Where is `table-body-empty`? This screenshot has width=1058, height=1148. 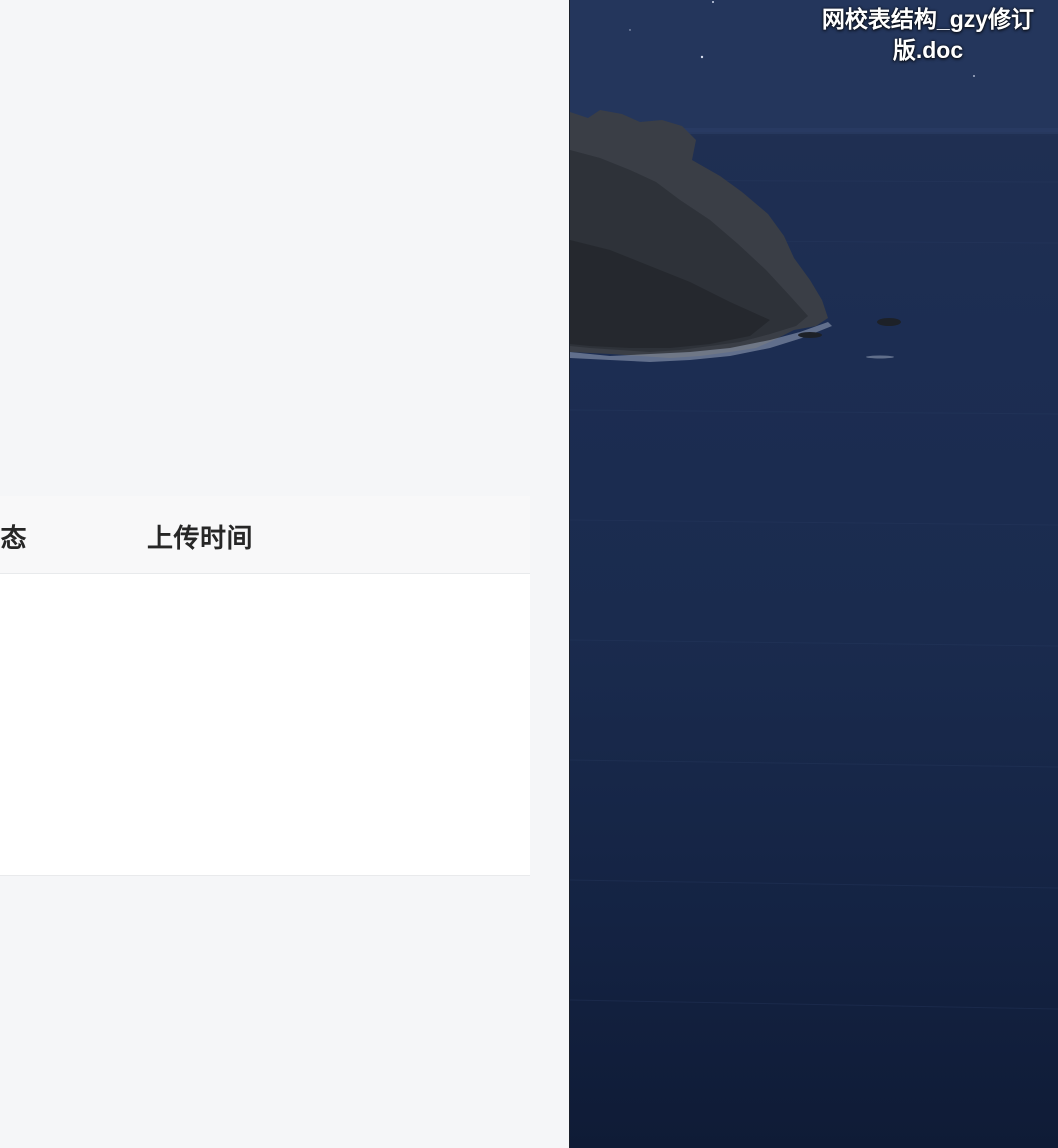
table-body-empty is located at coordinates (265, 724).